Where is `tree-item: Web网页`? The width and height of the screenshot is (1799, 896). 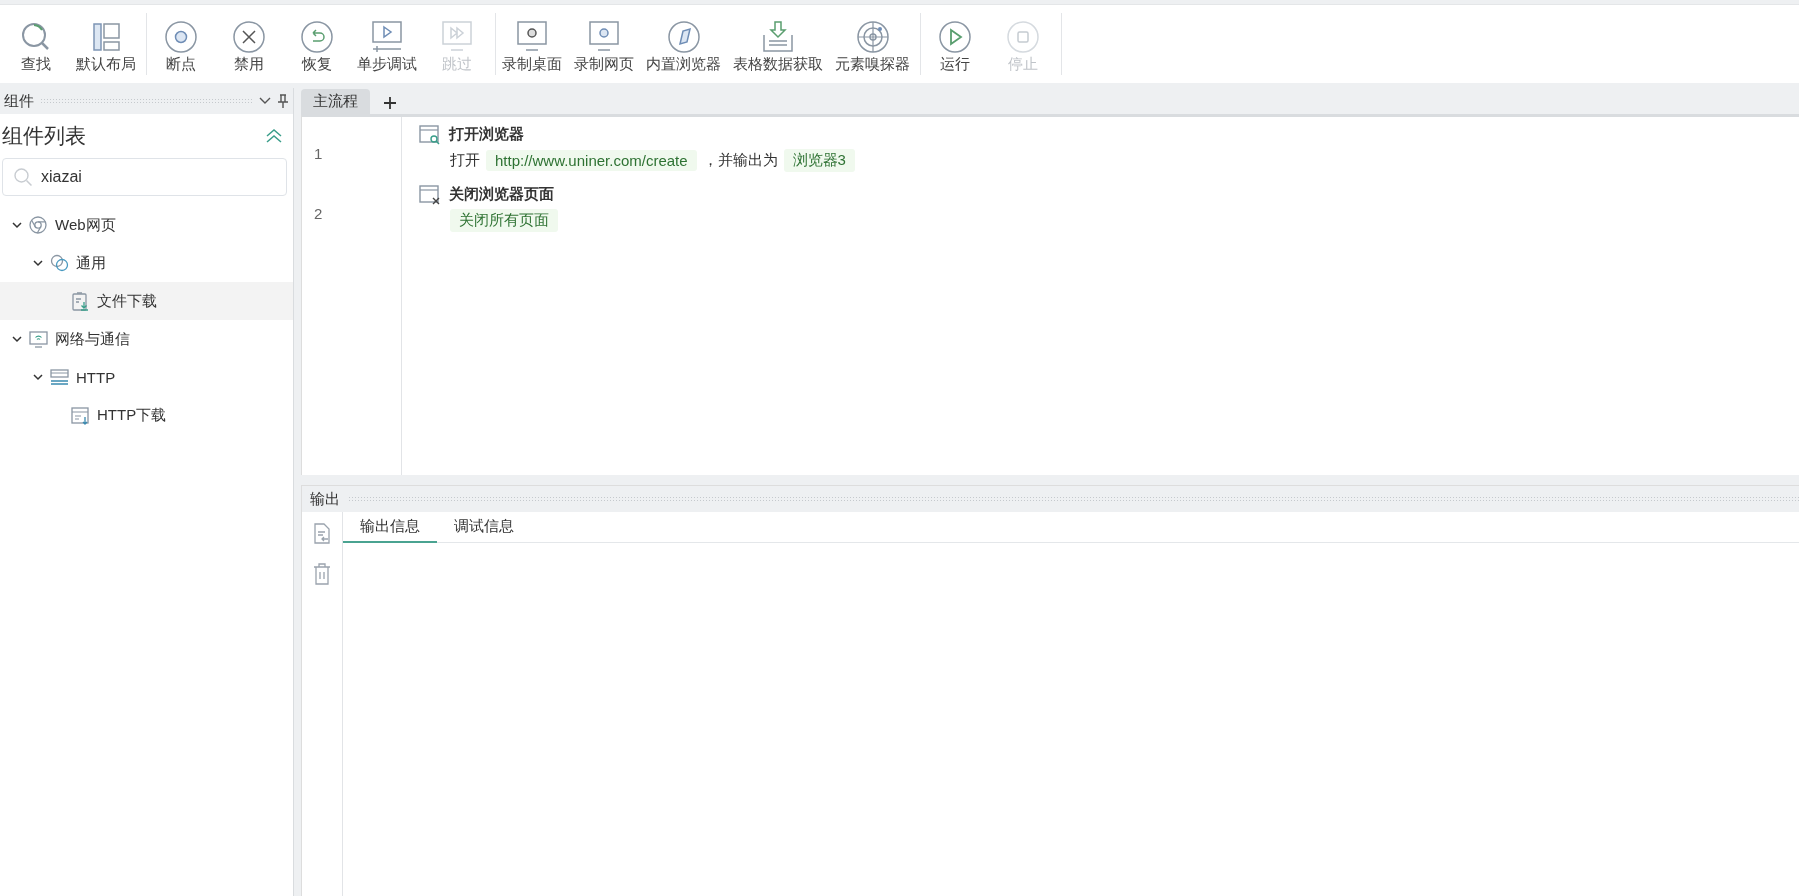
tree-item: Web网页 is located at coordinates (146, 225).